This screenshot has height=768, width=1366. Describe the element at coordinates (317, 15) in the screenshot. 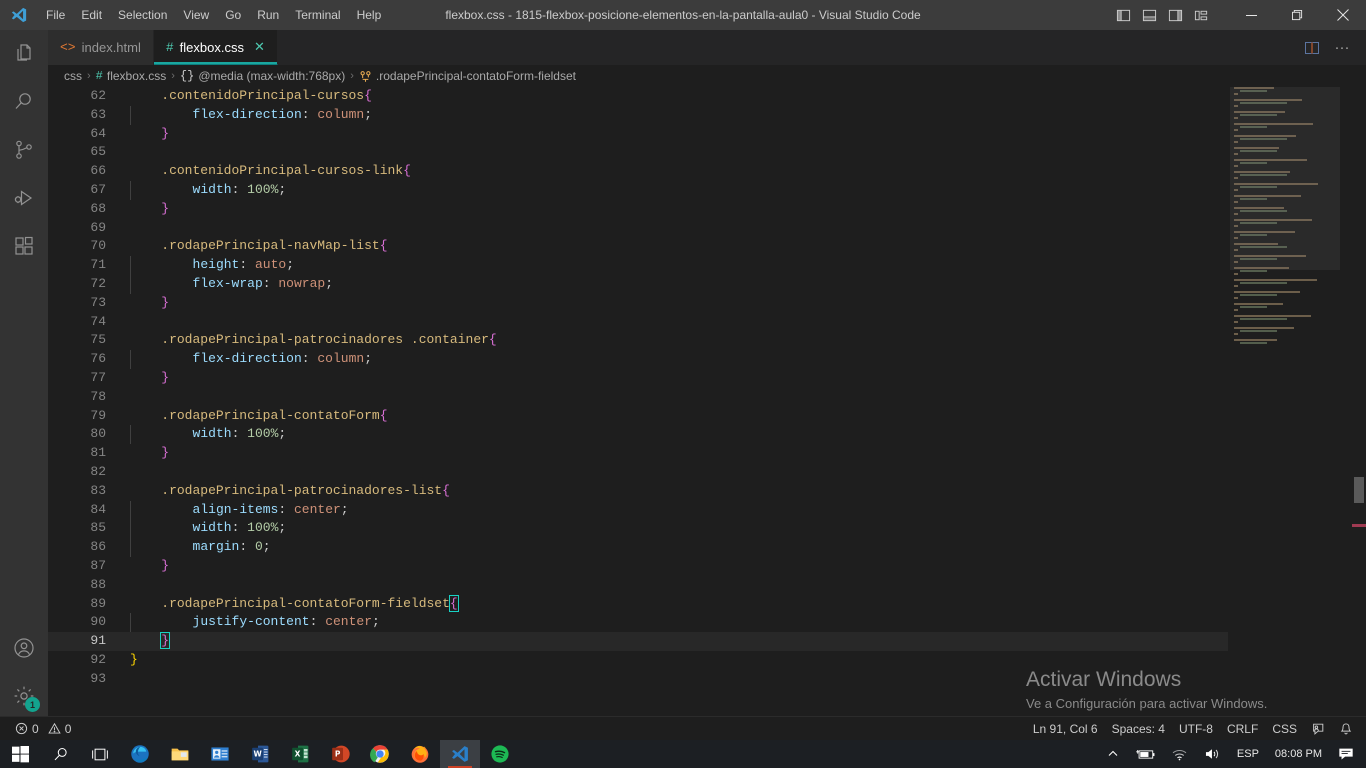

I see `menu-terminal: Terminal` at that location.